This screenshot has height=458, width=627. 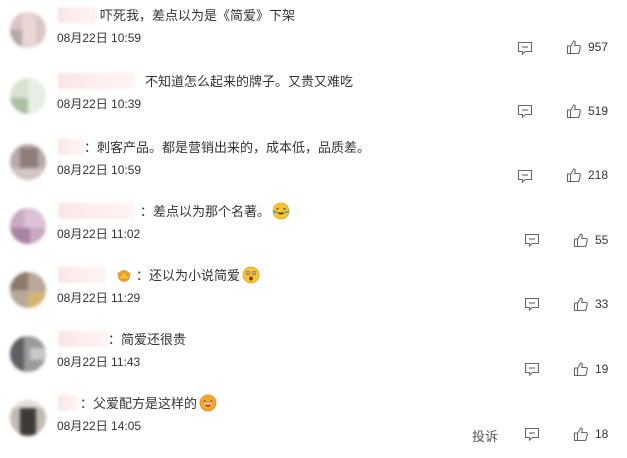 What do you see at coordinates (590, 434) in the screenshot?
I see `like-button: 18` at bounding box center [590, 434].